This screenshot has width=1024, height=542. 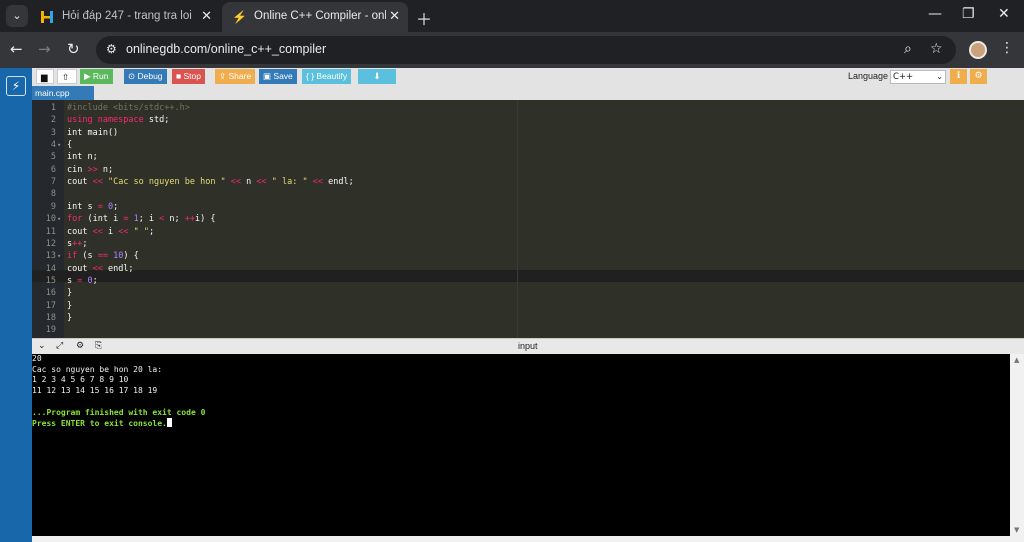 What do you see at coordinates (70, 145) in the screenshot?
I see `code-text: {` at bounding box center [70, 145].